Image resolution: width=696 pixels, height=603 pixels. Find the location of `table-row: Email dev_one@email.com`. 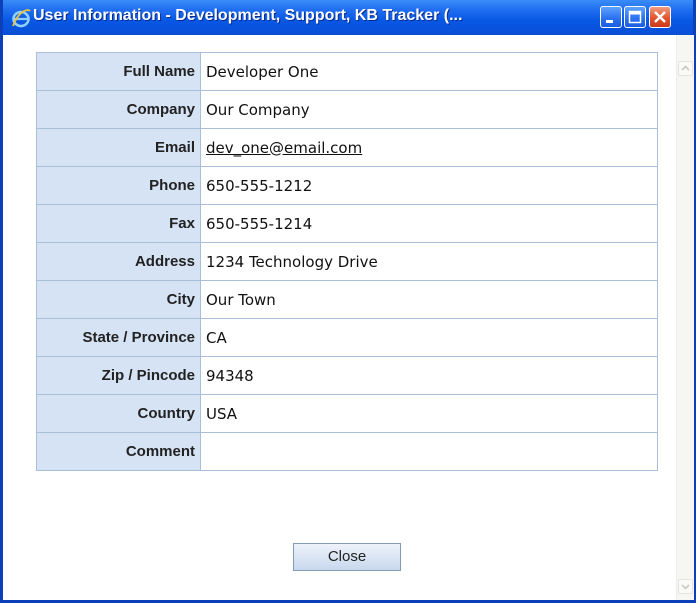

table-row: Email dev_one@email.com is located at coordinates (347, 147).